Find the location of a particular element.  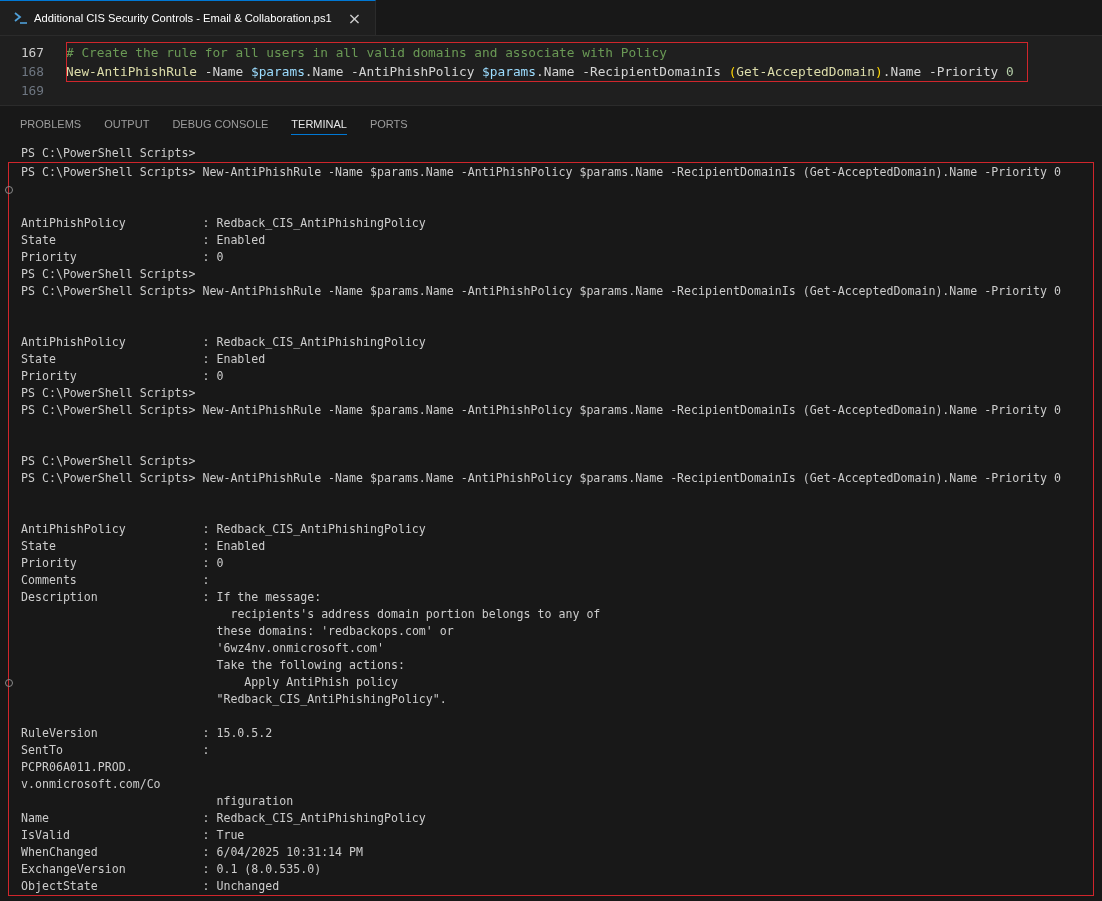

line-number: 169 is located at coordinates (32, 90).